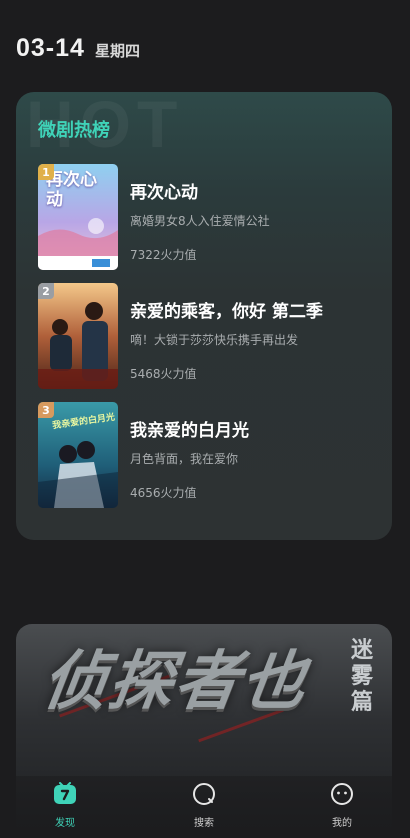 This screenshot has height=838, width=410. I want to click on poster-title-art: 再次心动, so click(71, 190).